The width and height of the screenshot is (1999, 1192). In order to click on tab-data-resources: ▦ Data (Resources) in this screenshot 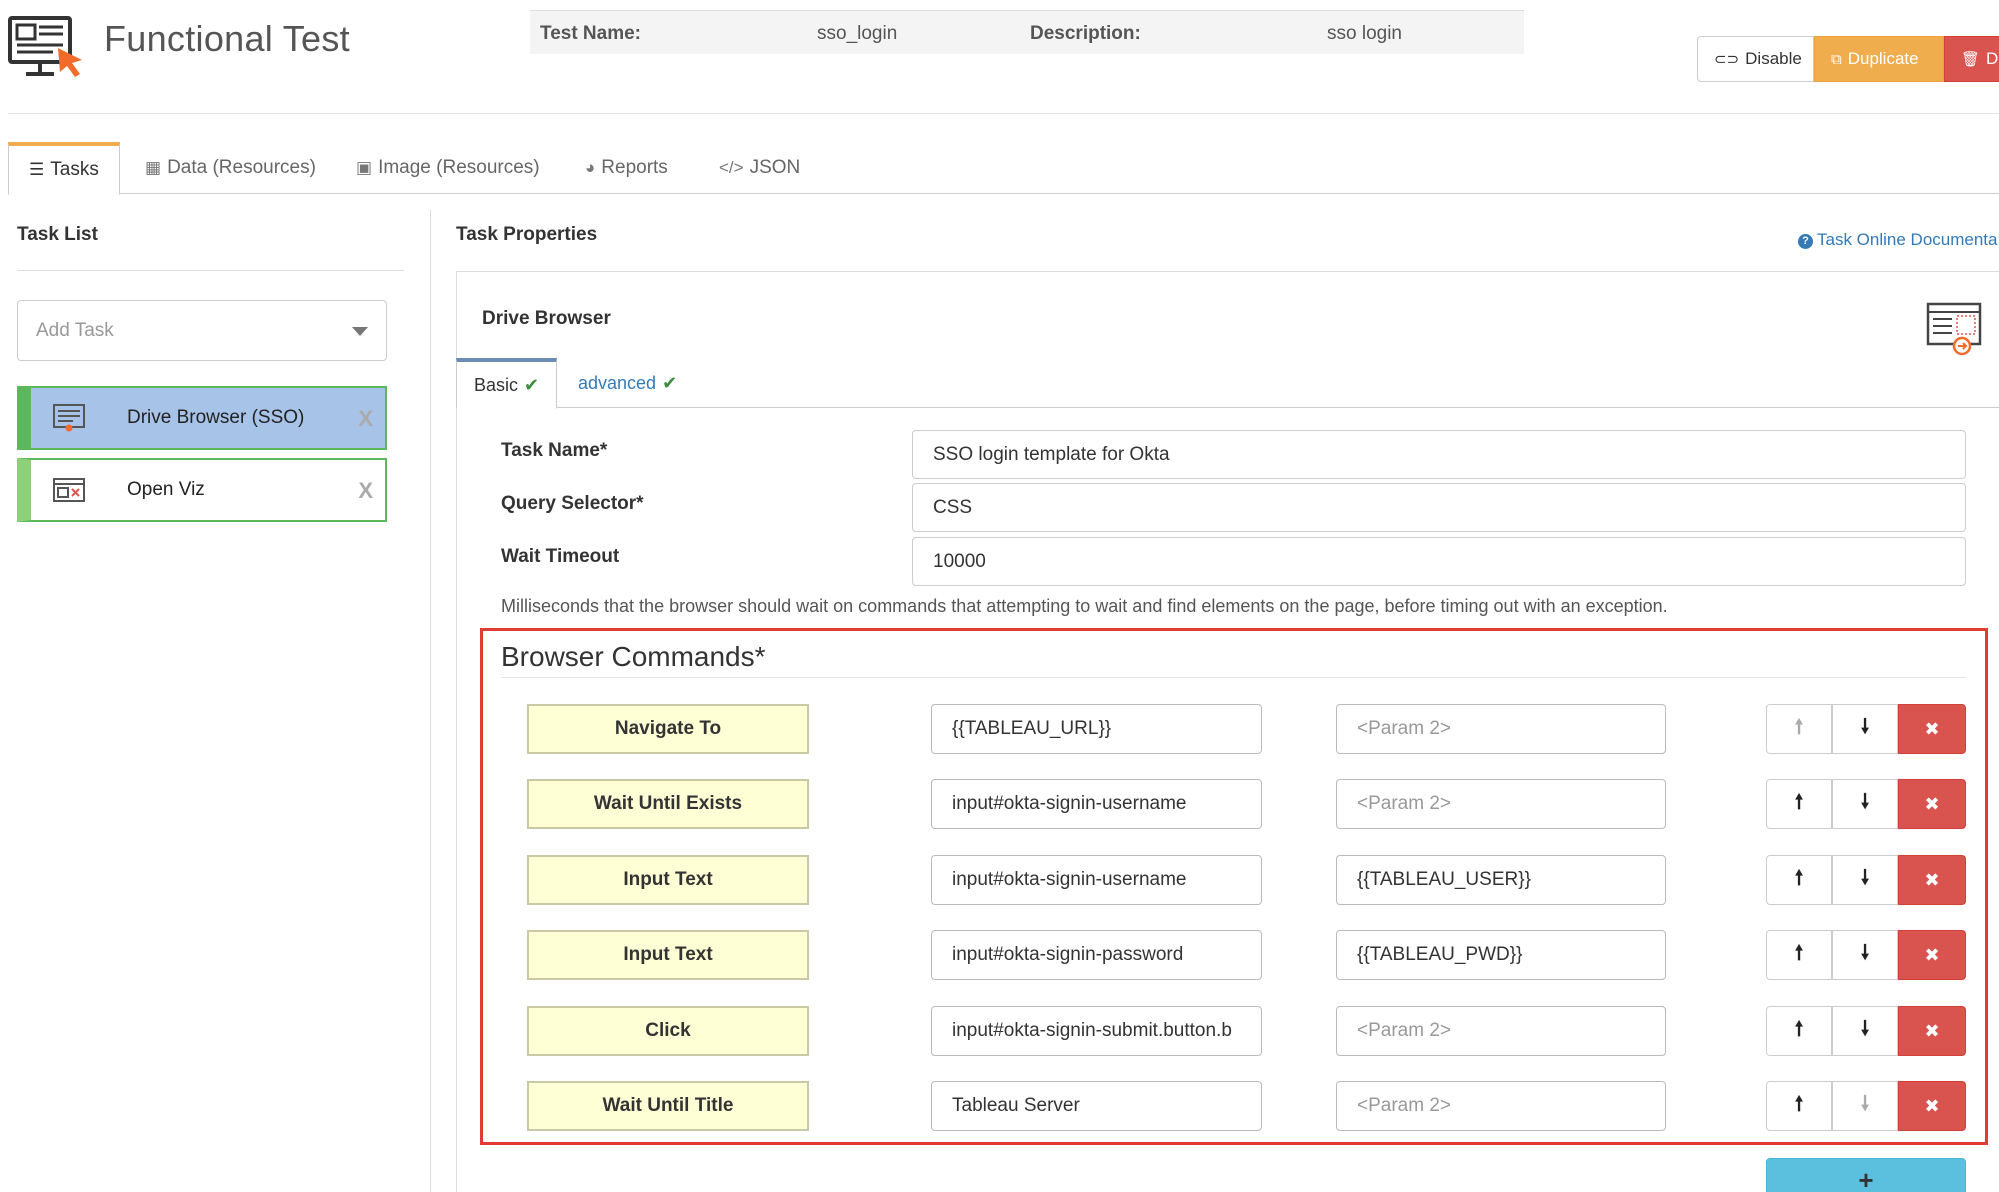, I will do `click(230, 168)`.